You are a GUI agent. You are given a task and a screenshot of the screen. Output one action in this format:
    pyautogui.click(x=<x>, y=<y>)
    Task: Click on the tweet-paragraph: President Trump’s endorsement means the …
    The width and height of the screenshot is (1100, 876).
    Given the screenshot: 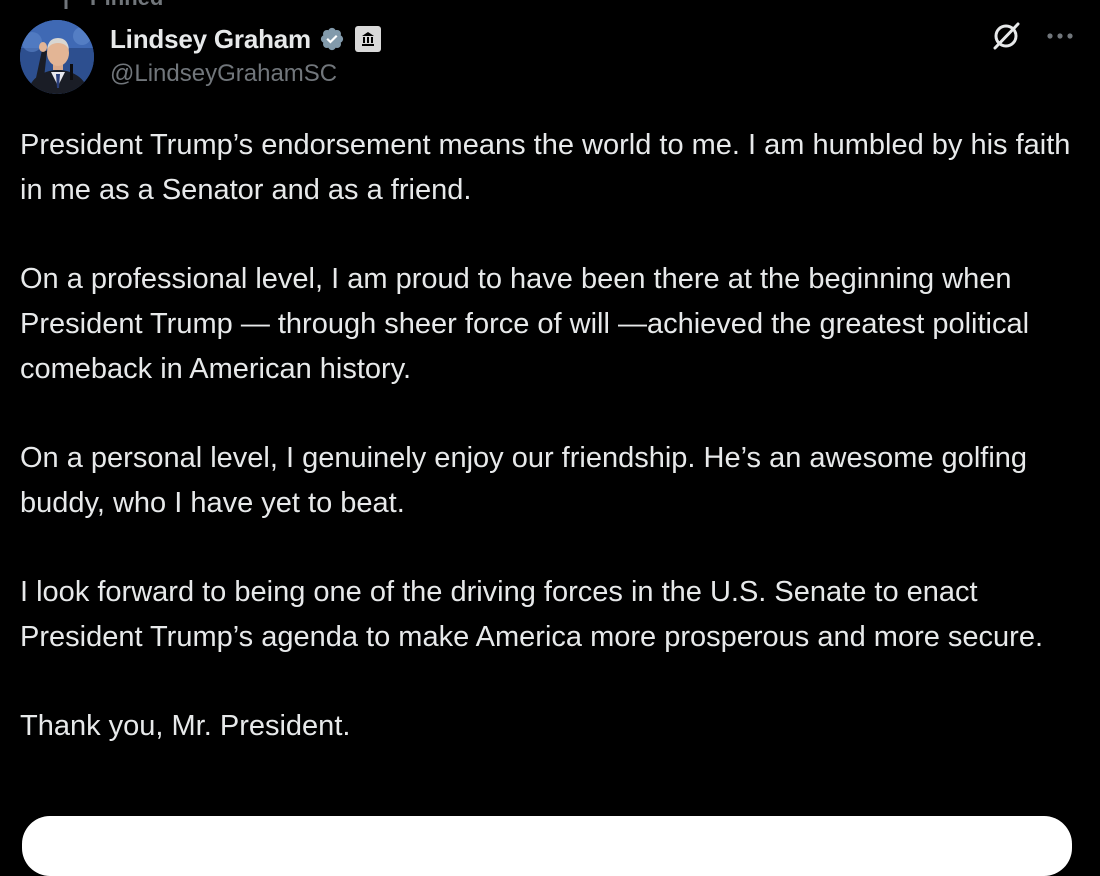 What is the action you would take?
    pyautogui.click(x=545, y=167)
    